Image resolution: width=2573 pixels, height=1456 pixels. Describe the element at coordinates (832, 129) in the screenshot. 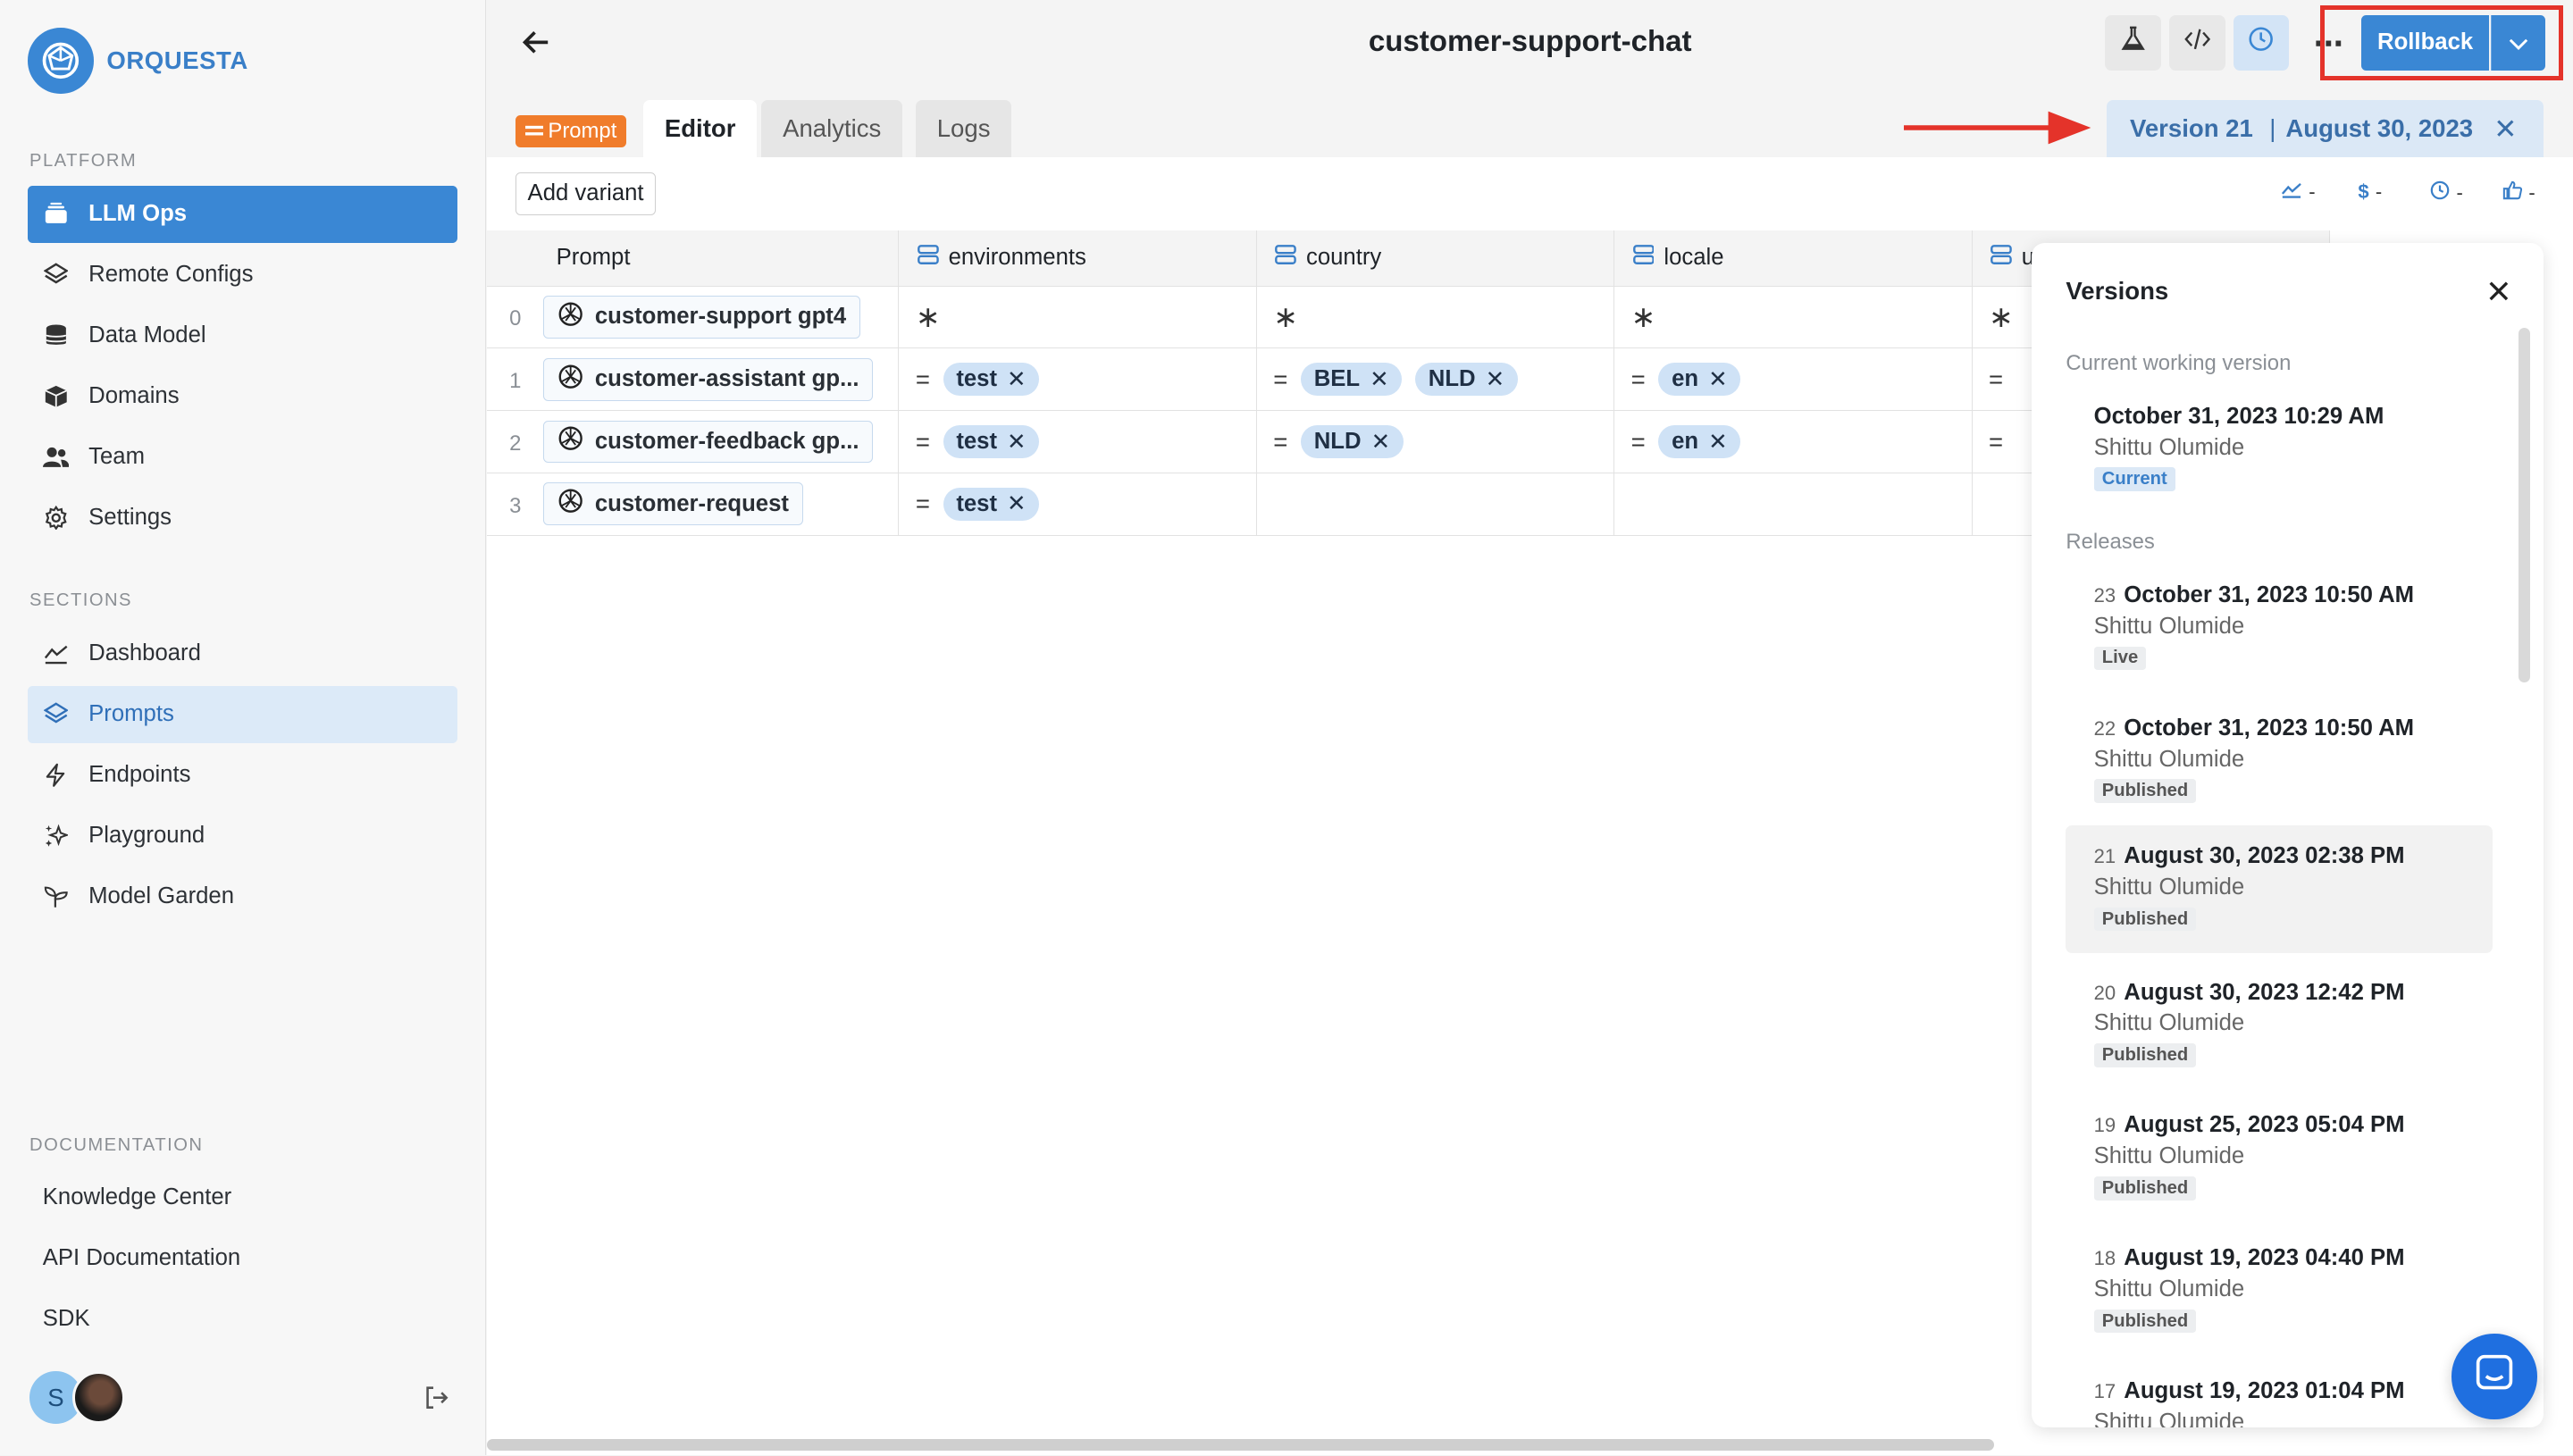

I see `tab-analytics: Analytics` at that location.